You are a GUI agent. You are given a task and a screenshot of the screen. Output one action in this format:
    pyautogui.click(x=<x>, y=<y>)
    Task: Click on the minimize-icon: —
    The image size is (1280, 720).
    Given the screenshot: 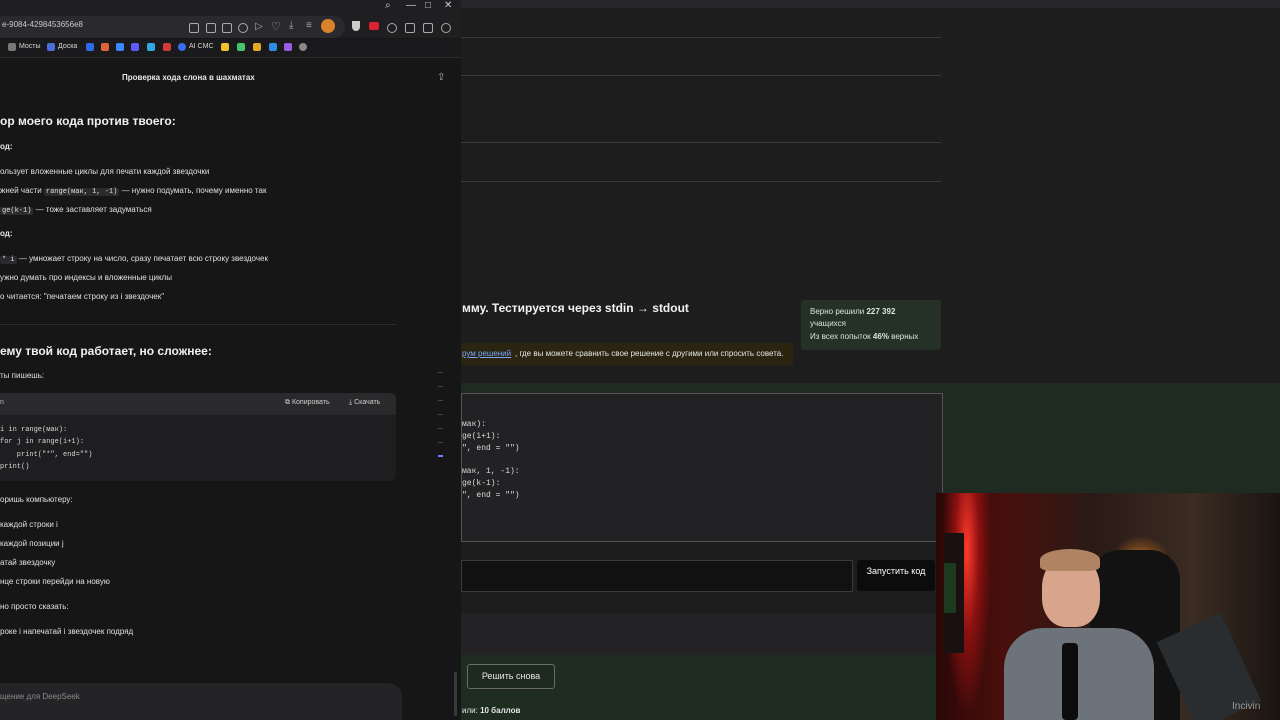 What is the action you would take?
    pyautogui.click(x=411, y=5)
    